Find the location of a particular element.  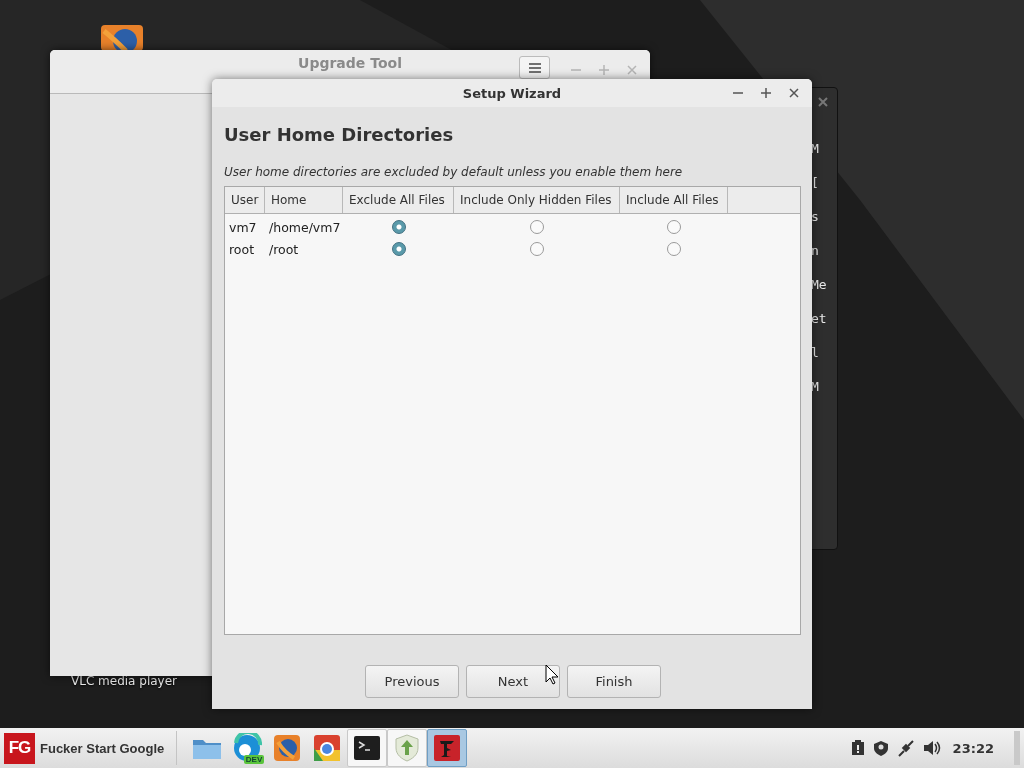

browser-icon is located at coordinates (247, 748).